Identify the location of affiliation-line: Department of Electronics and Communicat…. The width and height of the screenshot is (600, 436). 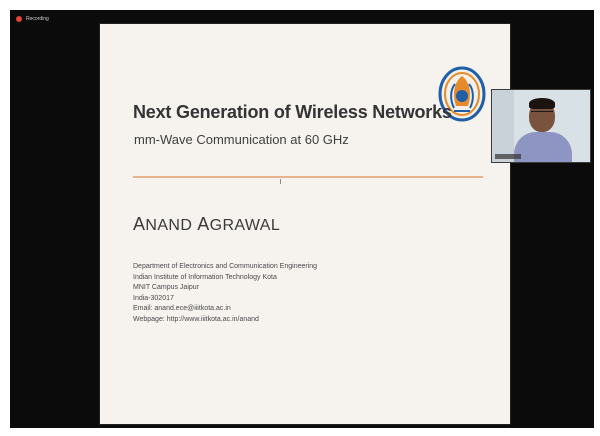
(225, 266).